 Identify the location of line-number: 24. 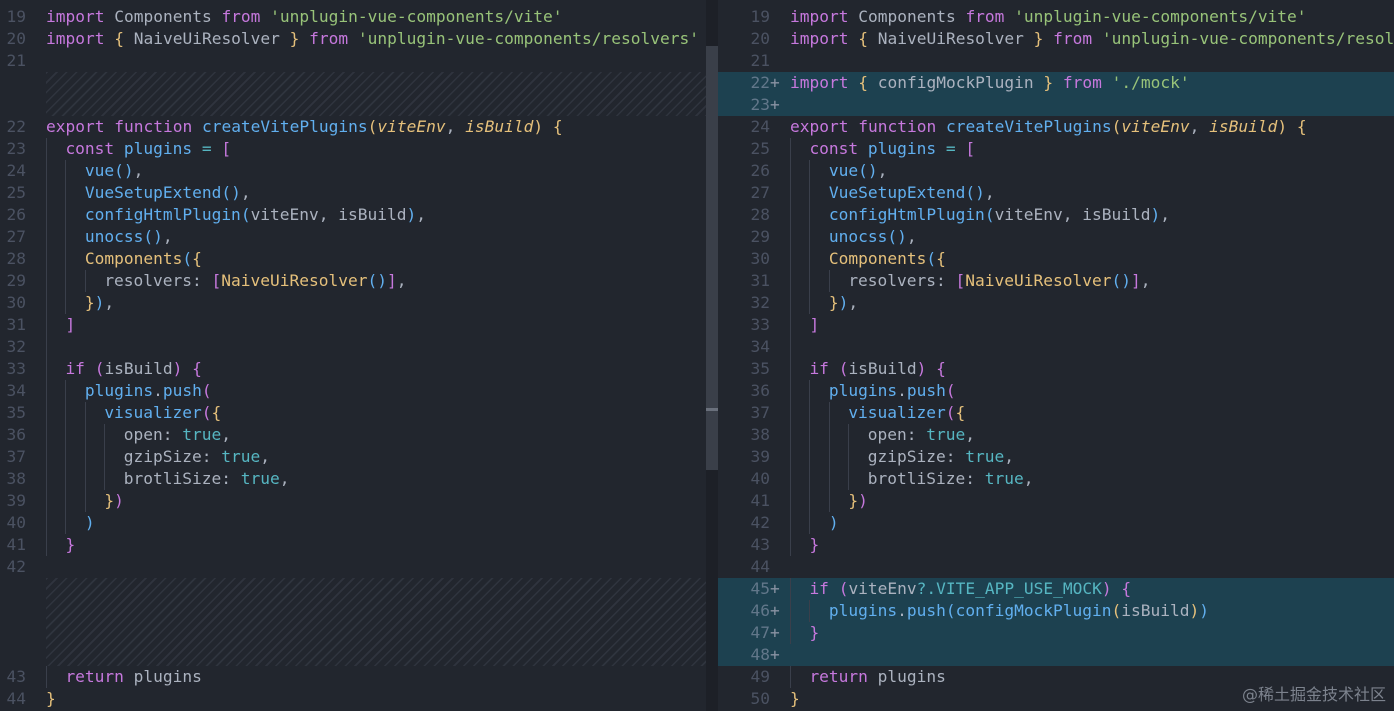
(16, 170).